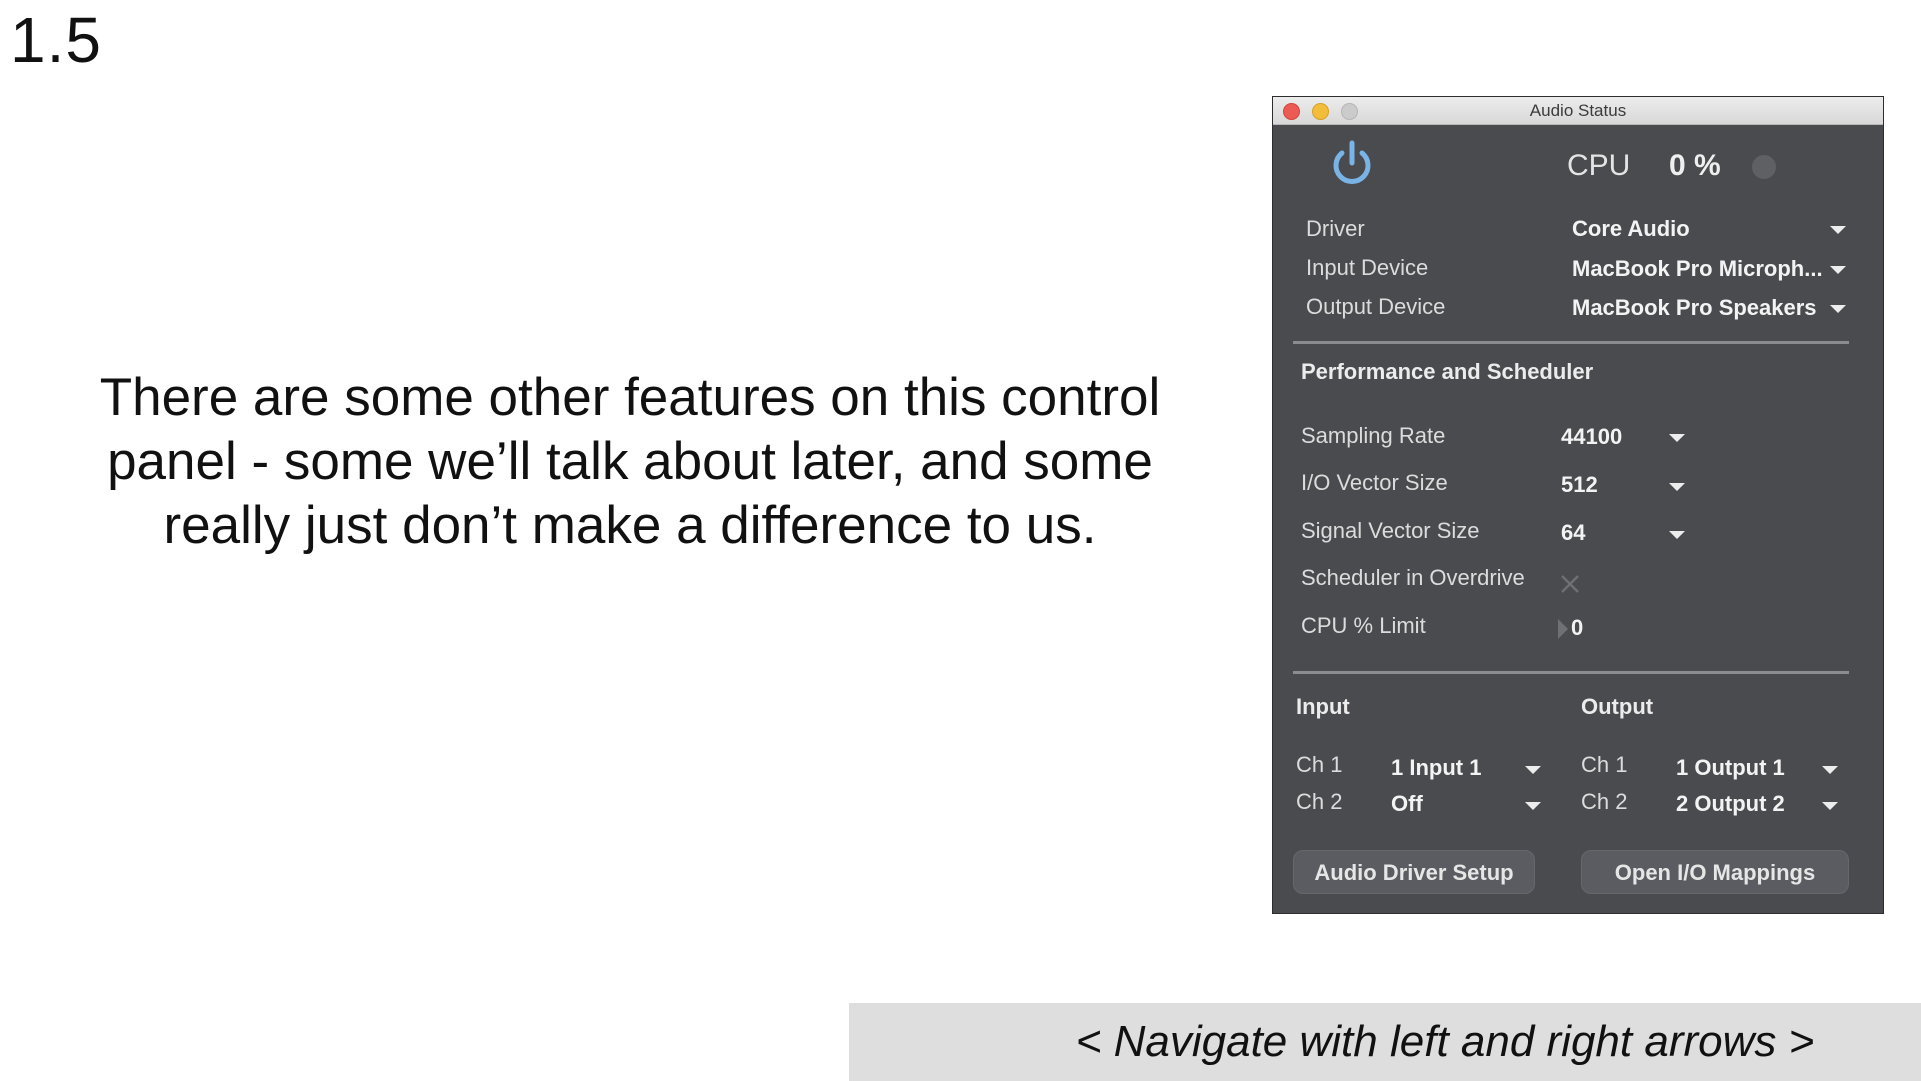 The image size is (1921, 1081). What do you see at coordinates (1695, 165) in the screenshot?
I see `cpu-value: 0 %` at bounding box center [1695, 165].